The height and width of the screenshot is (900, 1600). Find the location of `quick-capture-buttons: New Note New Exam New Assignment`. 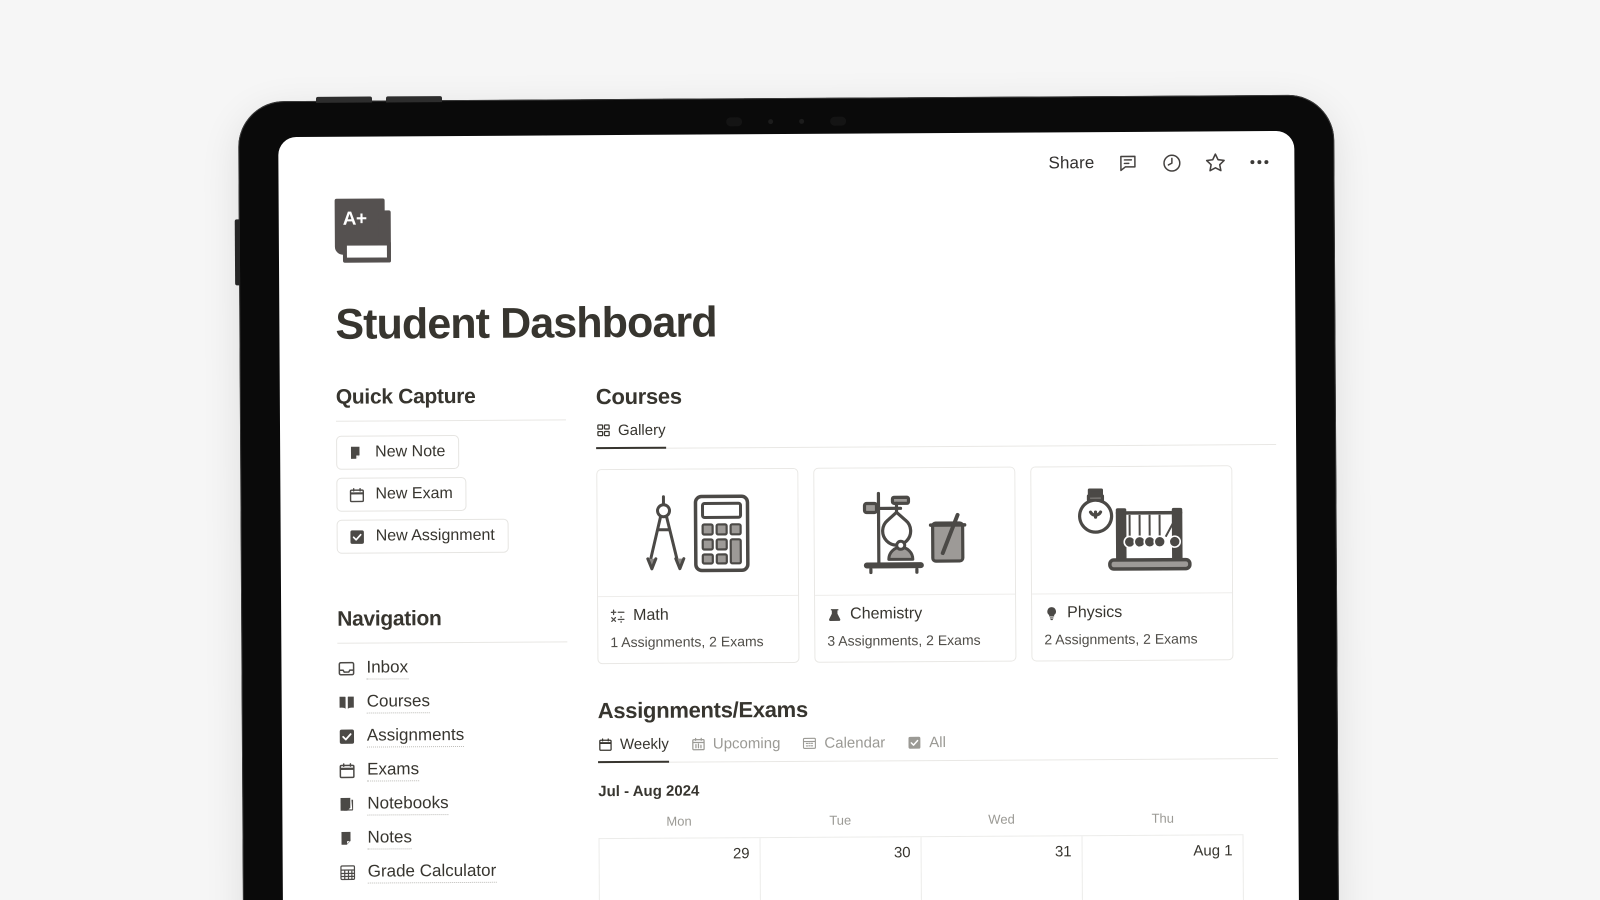

quick-capture-buttons: New Note New Exam New Assignment is located at coordinates (451, 497).